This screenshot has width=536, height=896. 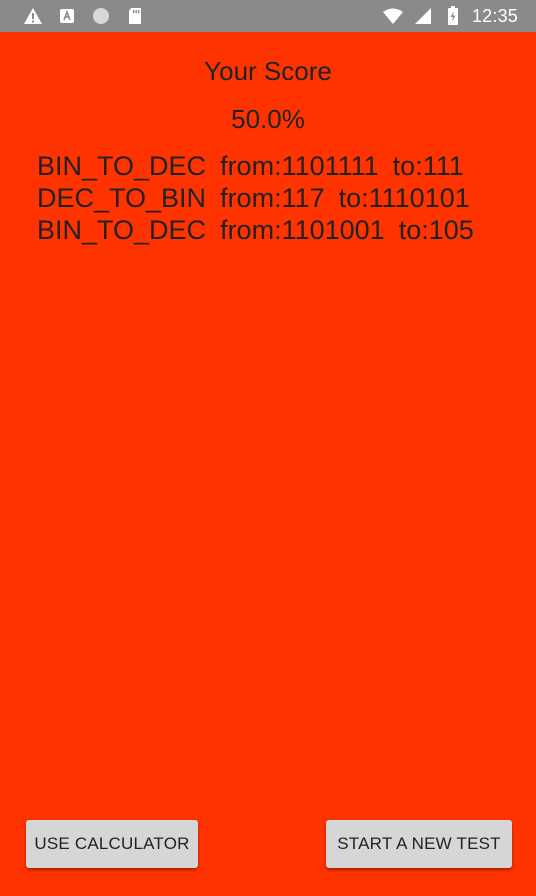 I want to click on result-row: BIN_TO_DEC from:1101001 to:105, so click(x=272, y=230).